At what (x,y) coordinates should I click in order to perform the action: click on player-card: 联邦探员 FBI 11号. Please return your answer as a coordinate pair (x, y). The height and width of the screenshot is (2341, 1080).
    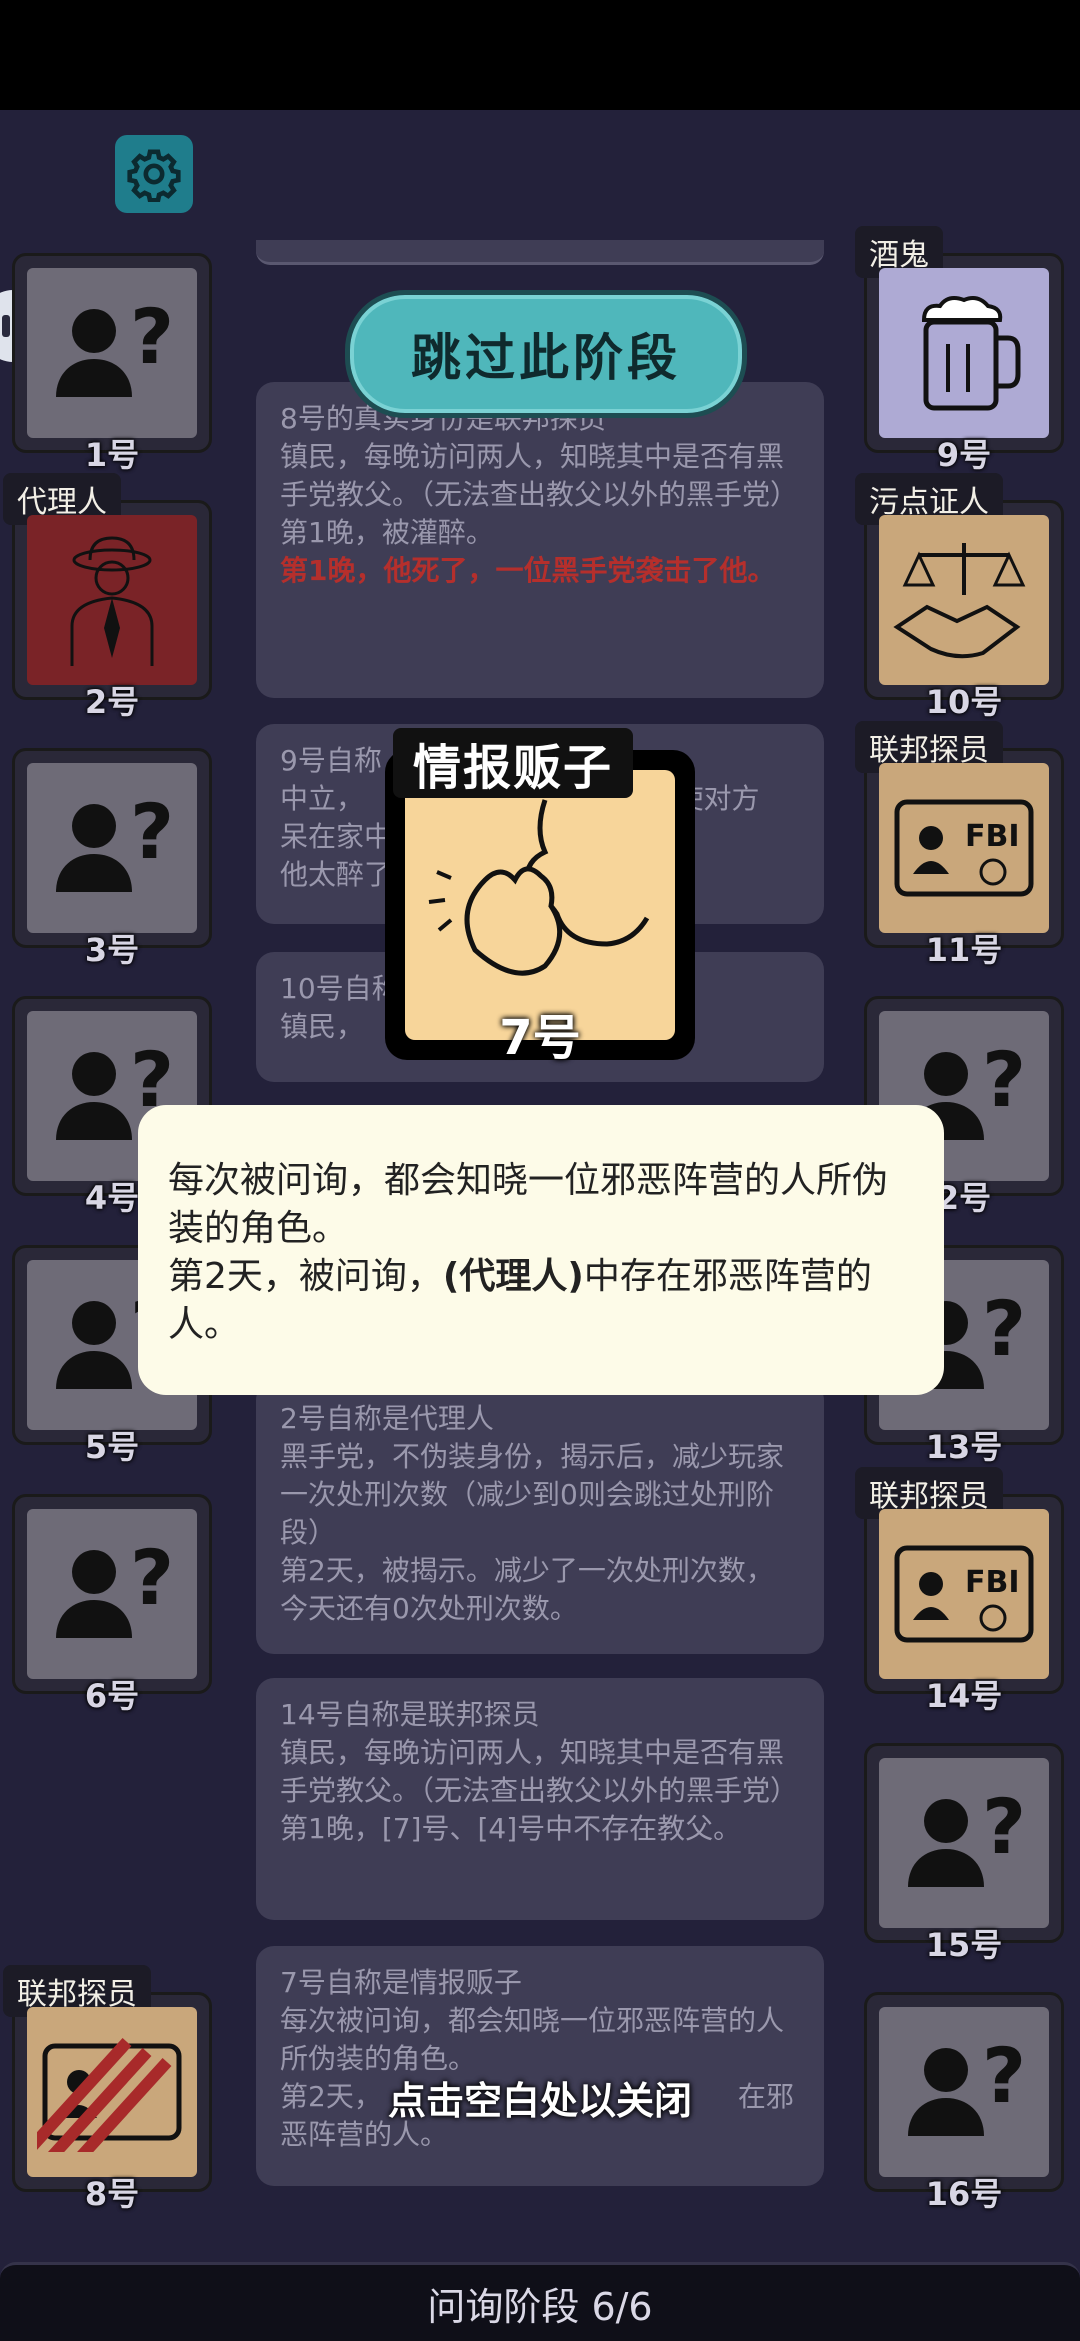
    Looking at the image, I should click on (959, 845).